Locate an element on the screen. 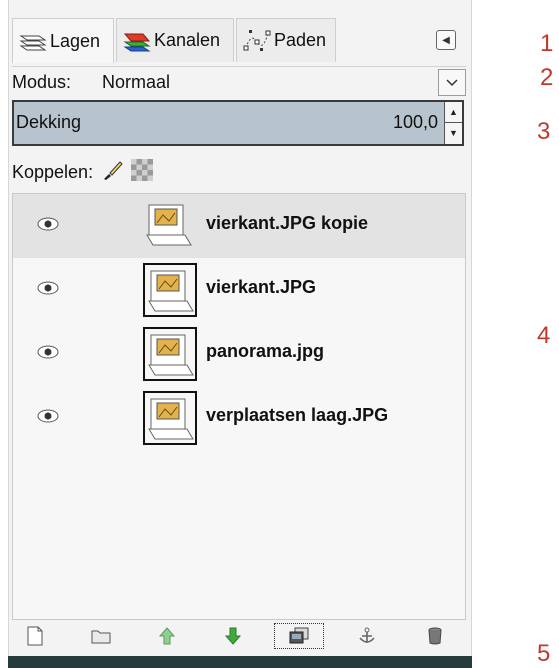  layer-name: panorama.jpg is located at coordinates (265, 351).